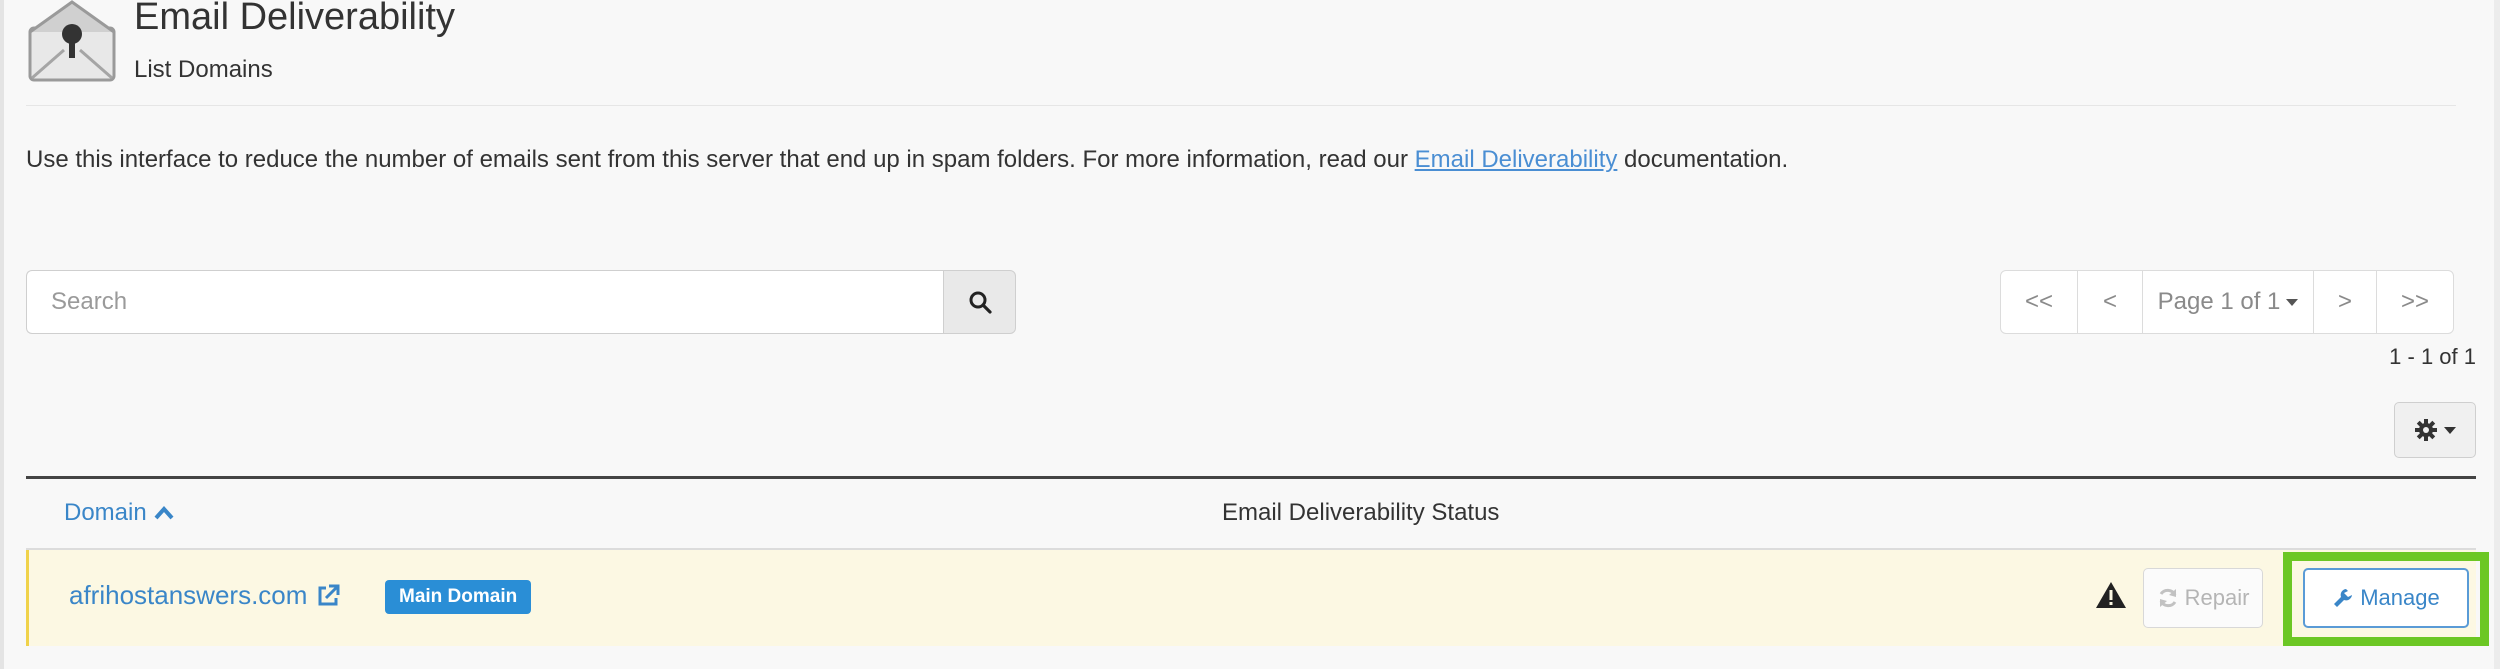 The width and height of the screenshot is (2500, 669). What do you see at coordinates (2167, 598) in the screenshot?
I see `refresh-icon` at bounding box center [2167, 598].